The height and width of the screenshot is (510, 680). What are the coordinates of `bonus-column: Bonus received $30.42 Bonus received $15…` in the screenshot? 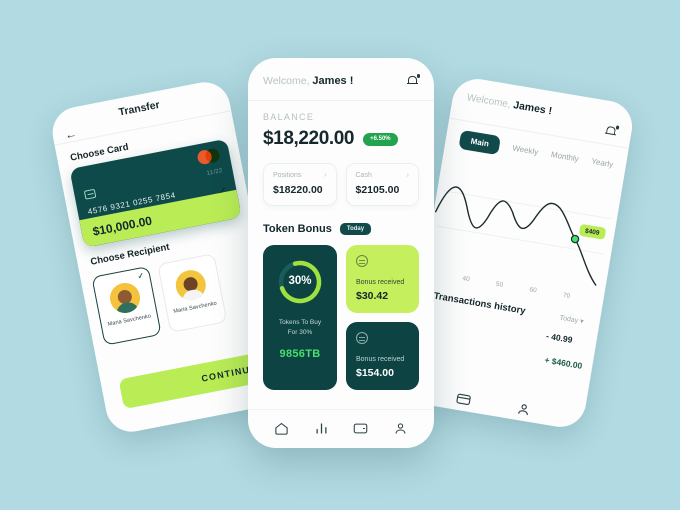 It's located at (382, 317).